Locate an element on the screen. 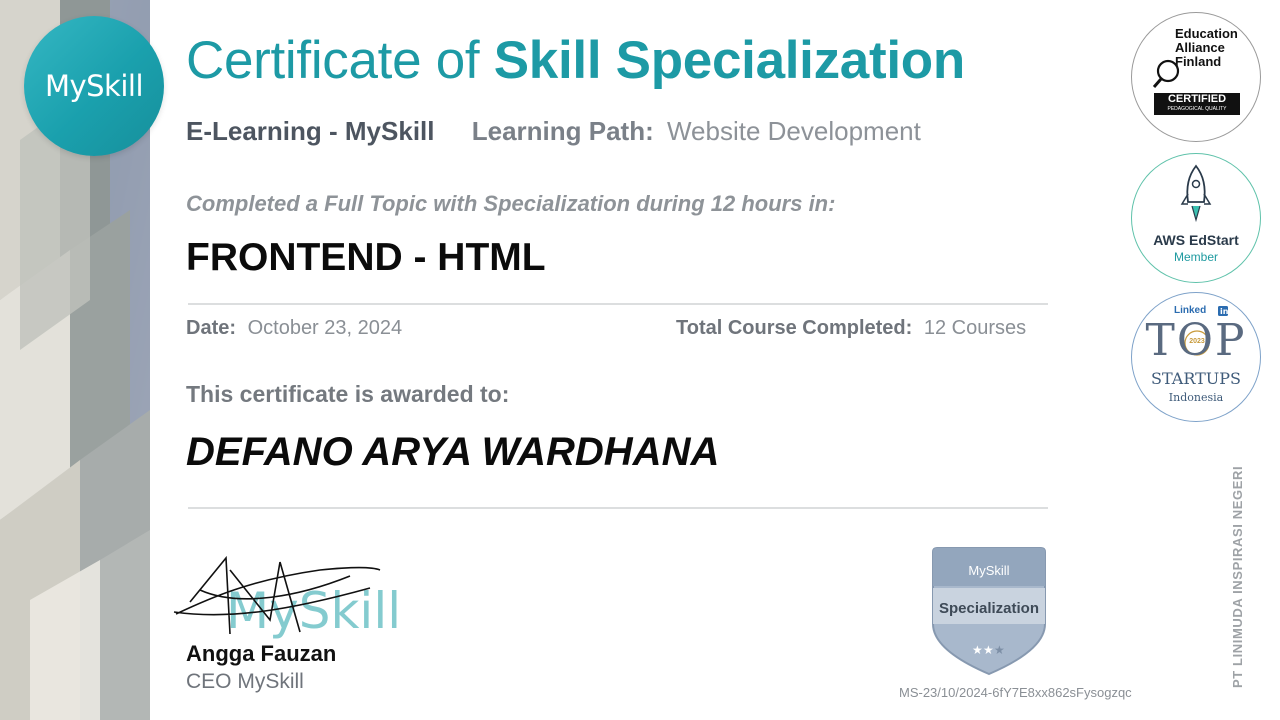 The width and height of the screenshot is (1280, 720). star-rating: ★ ★ ★ is located at coordinates (988, 650).